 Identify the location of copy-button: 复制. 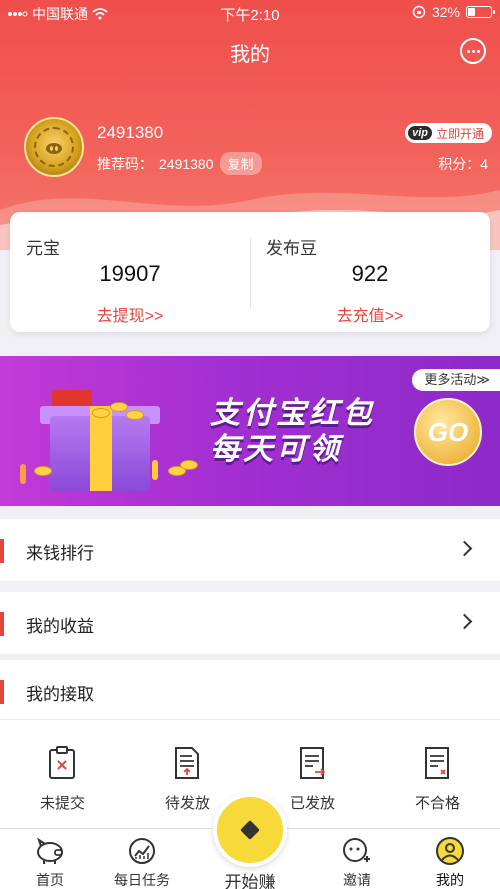
(240, 163).